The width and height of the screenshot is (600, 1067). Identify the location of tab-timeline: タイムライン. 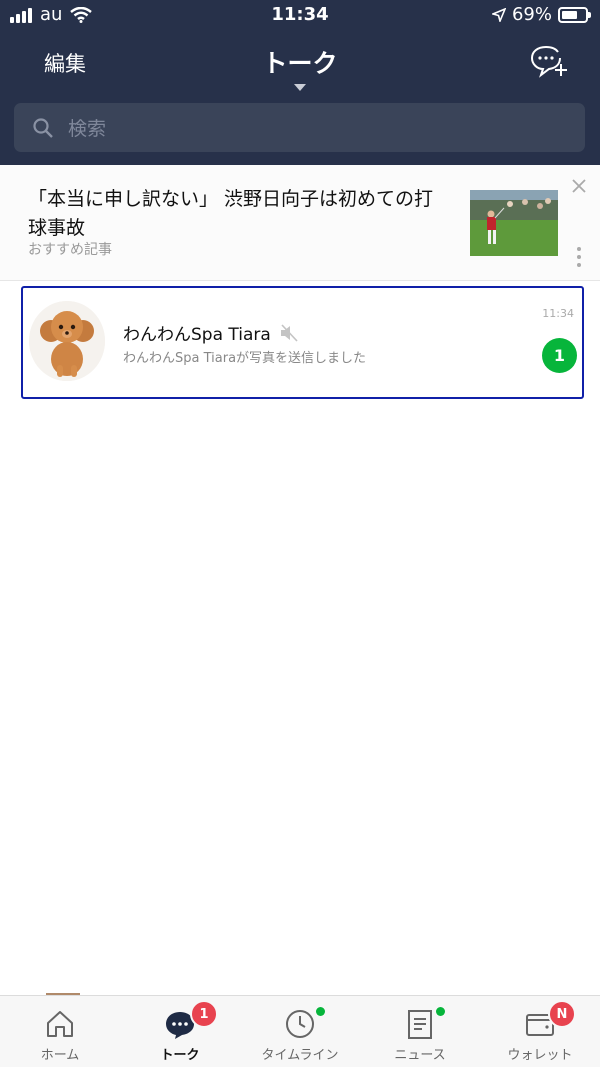
(300, 1031).